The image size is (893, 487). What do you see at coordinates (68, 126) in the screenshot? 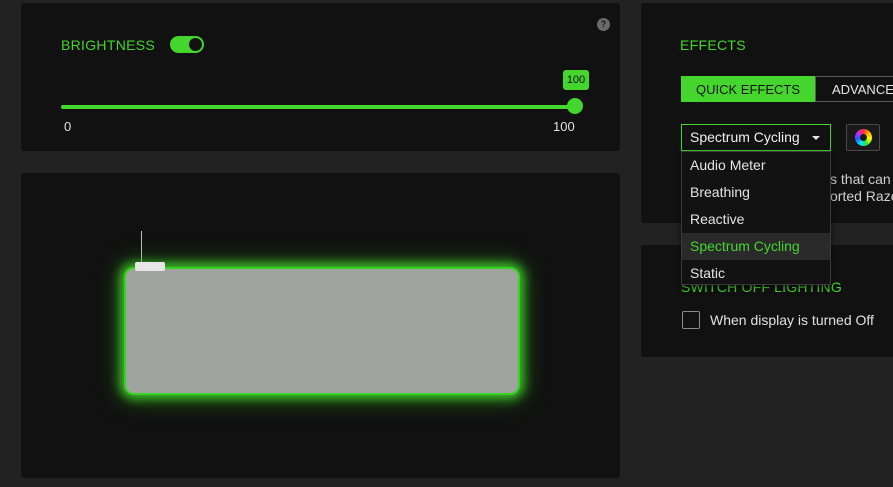
I see `slider-min-label: 0` at bounding box center [68, 126].